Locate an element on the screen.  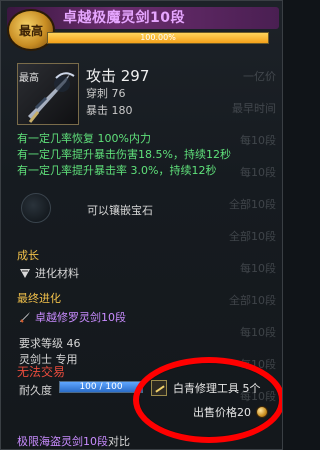
stat-attack: 攻击 297 is located at coordinates (118, 76).